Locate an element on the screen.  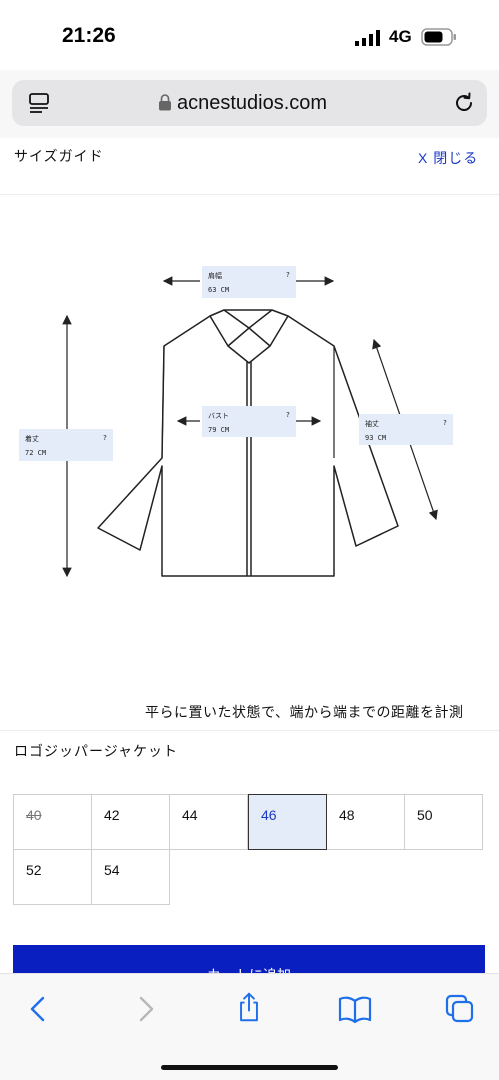
add-to-cart-button: カートに追加 is located at coordinates (249, 960).